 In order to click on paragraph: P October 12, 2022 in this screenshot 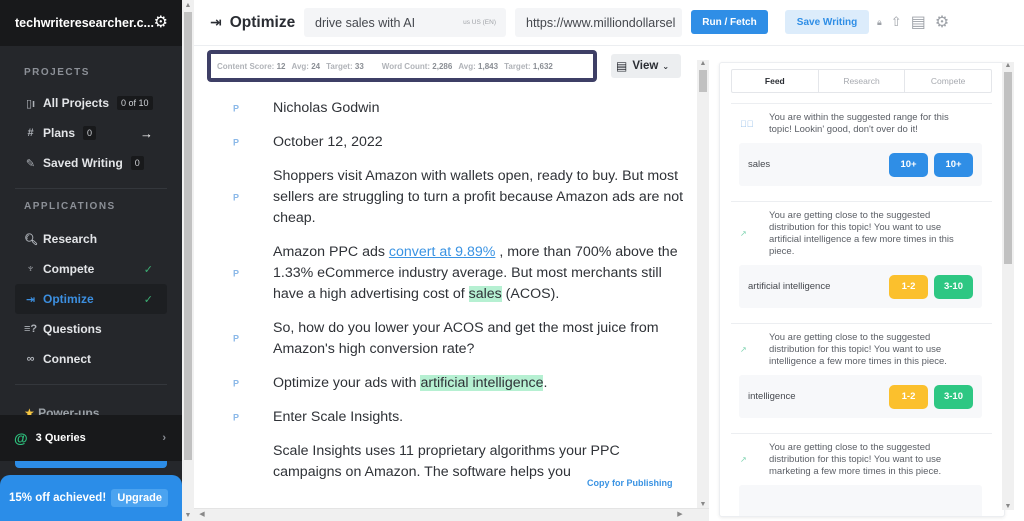, I will do `click(445, 142)`.